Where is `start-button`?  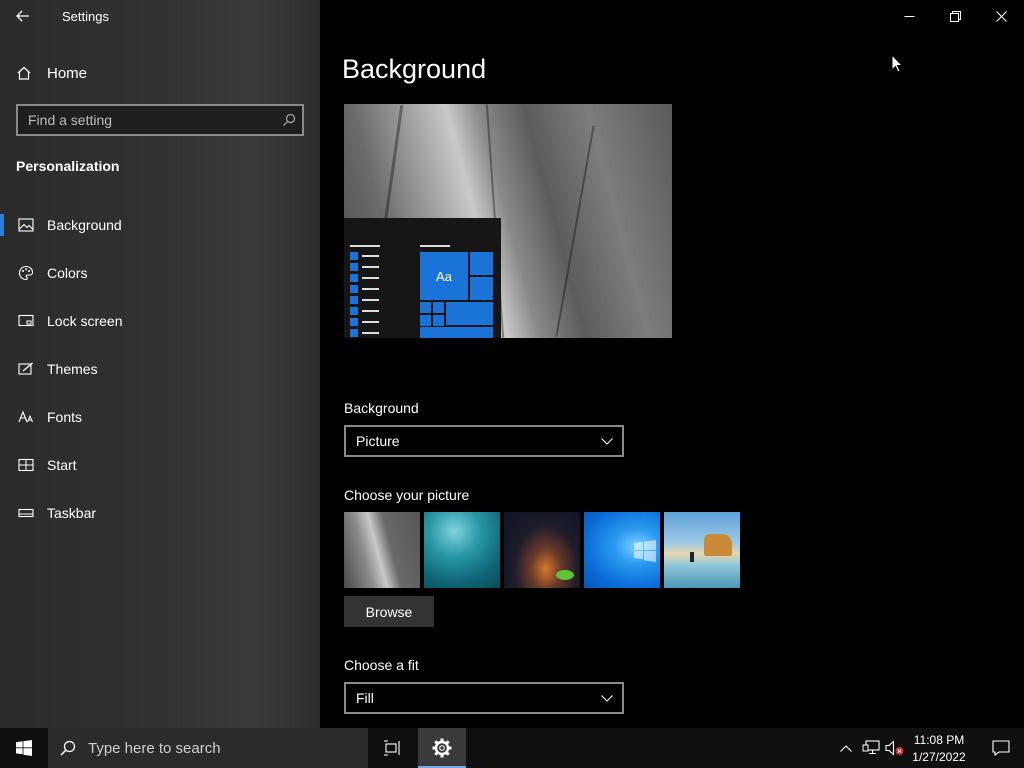 start-button is located at coordinates (24, 748).